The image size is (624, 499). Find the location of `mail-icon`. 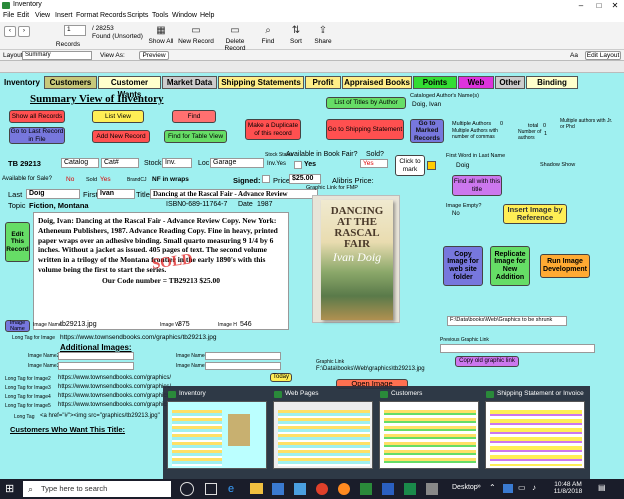

mail-icon is located at coordinates (300, 489).